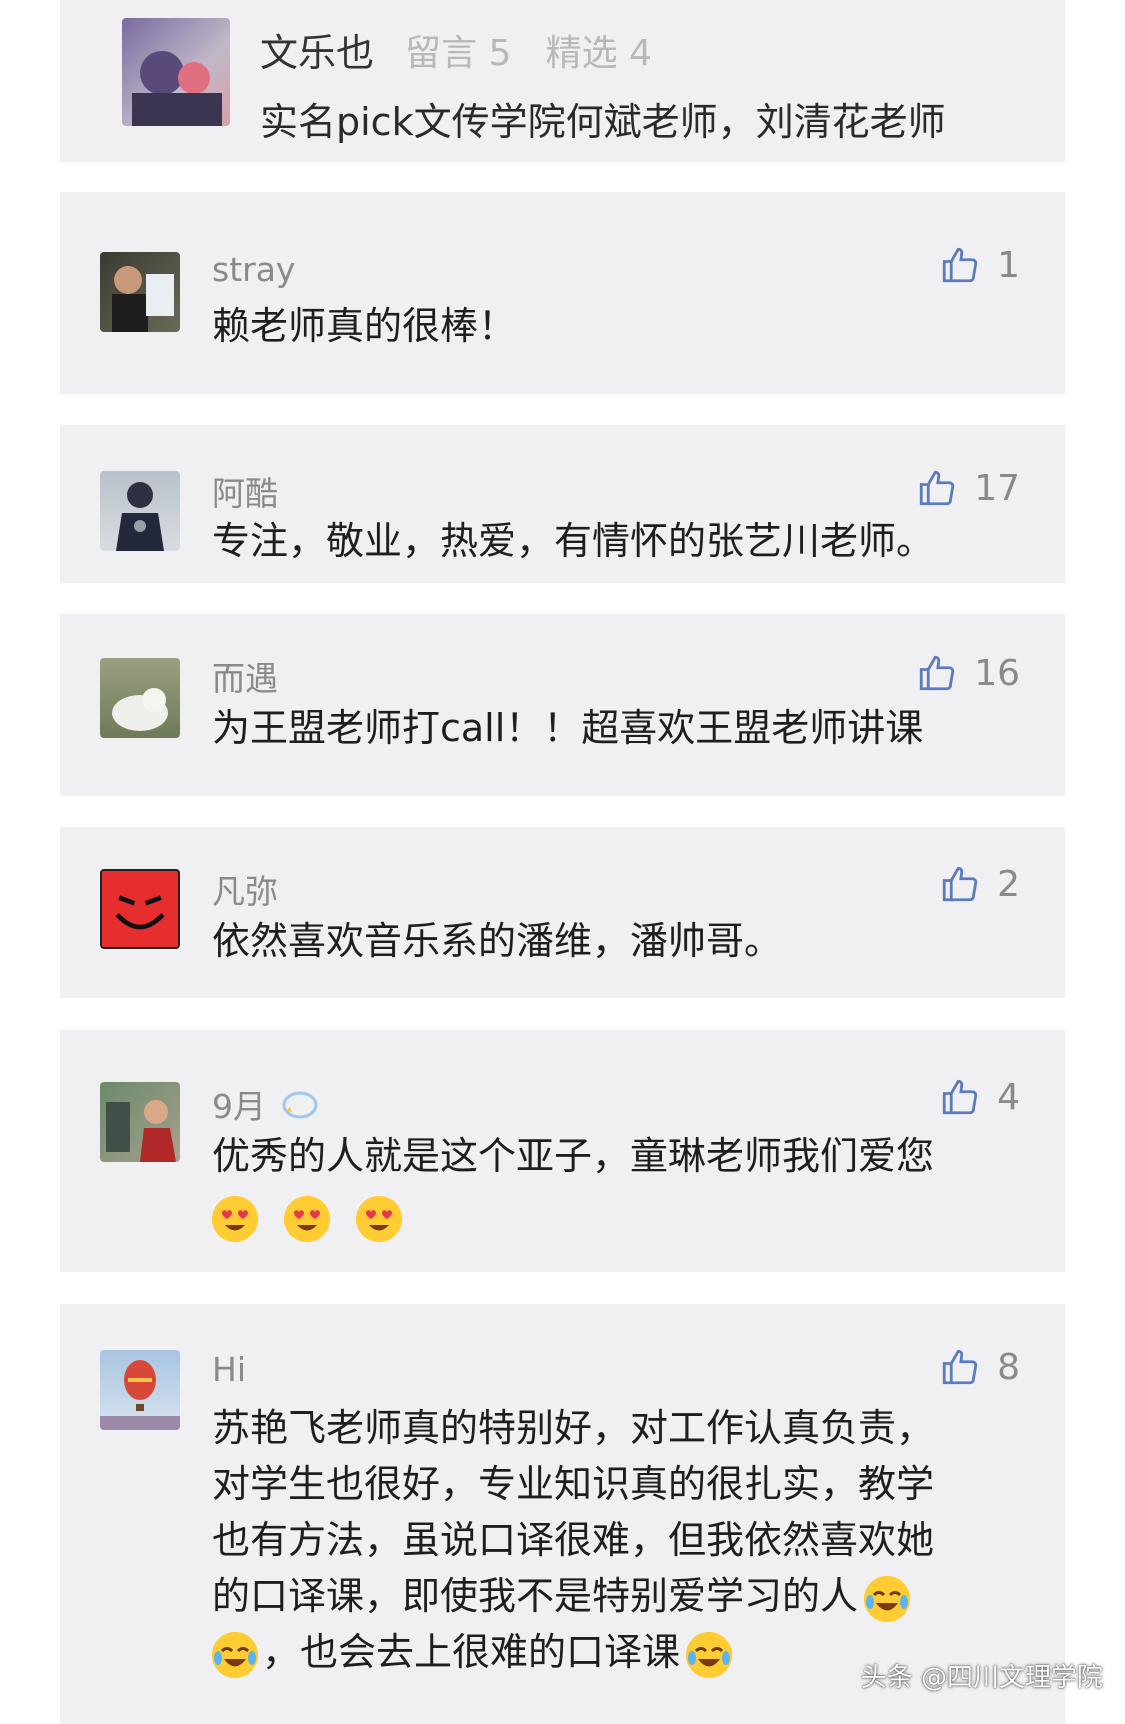 The image size is (1125, 1724). Describe the element at coordinates (266, 1104) in the screenshot. I see `user-name: 9月` at that location.